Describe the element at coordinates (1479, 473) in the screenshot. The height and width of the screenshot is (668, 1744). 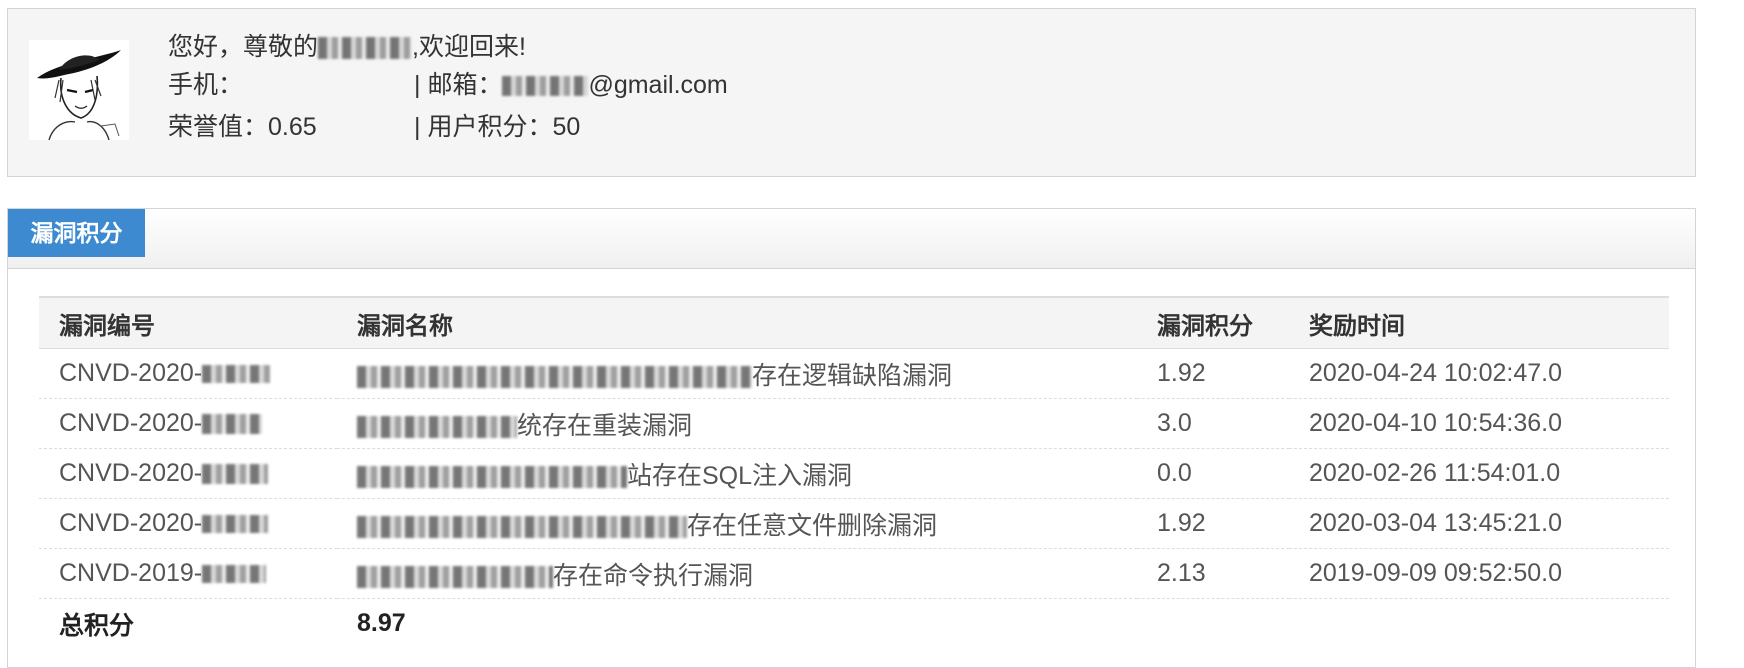
I see `reward-time: 2020-02-26 11:54:01.0` at that location.